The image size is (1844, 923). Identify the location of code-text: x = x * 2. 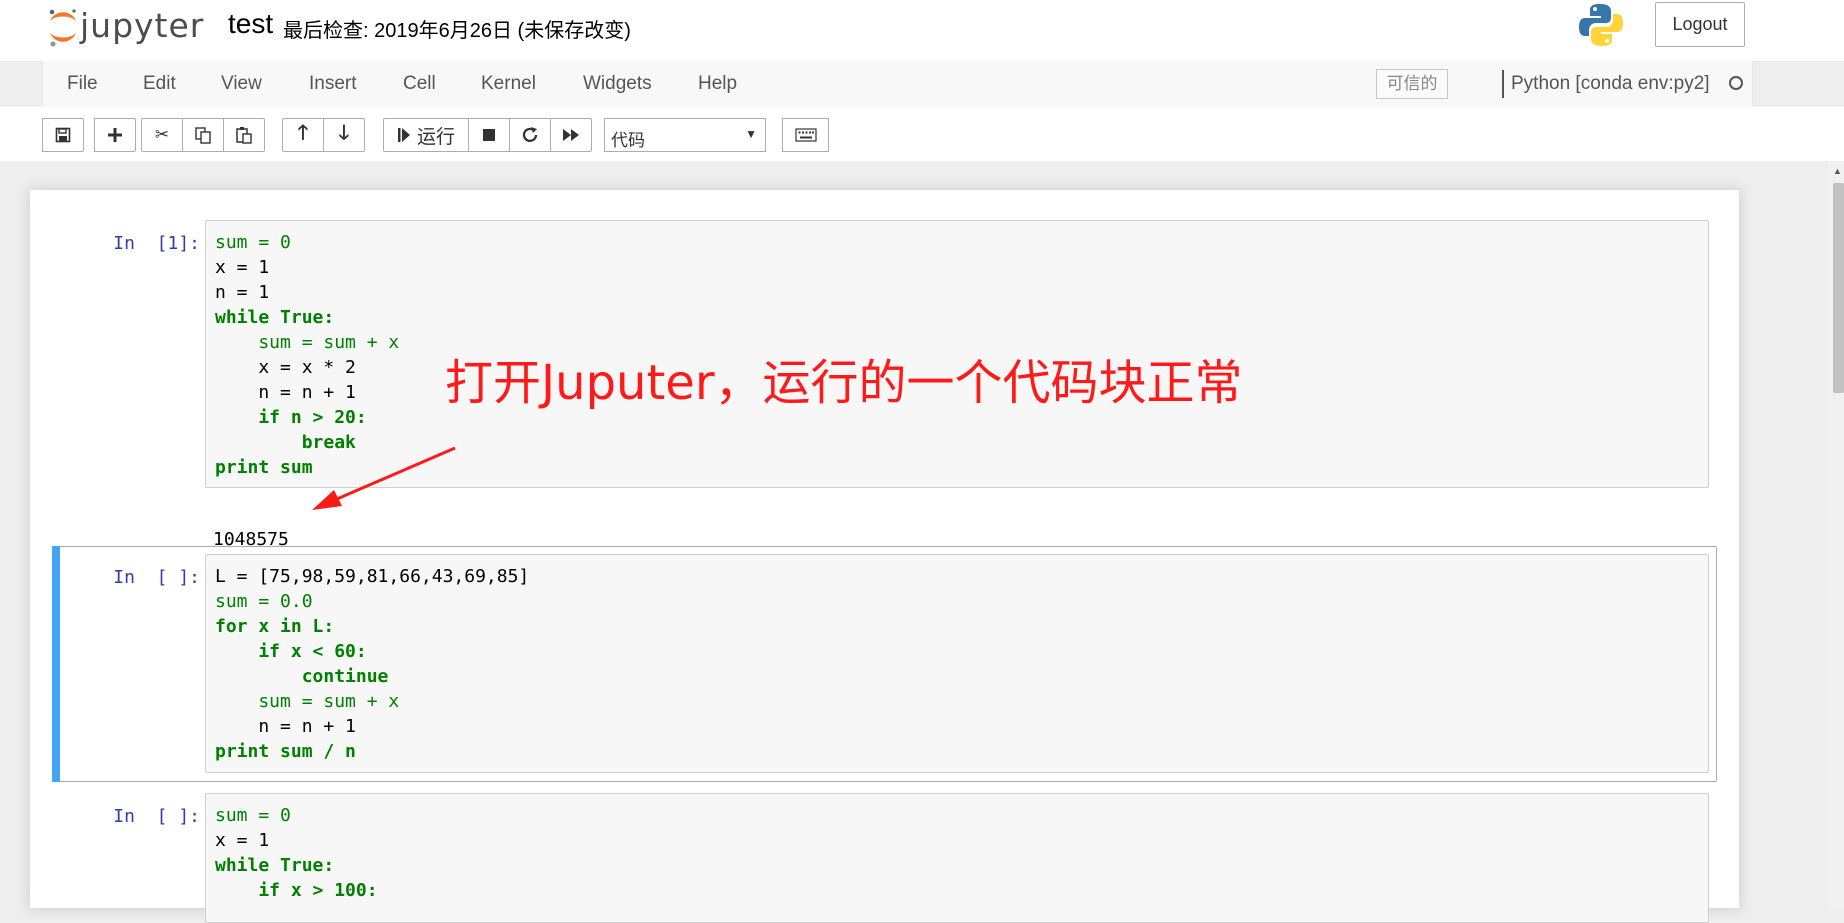
(285, 367).